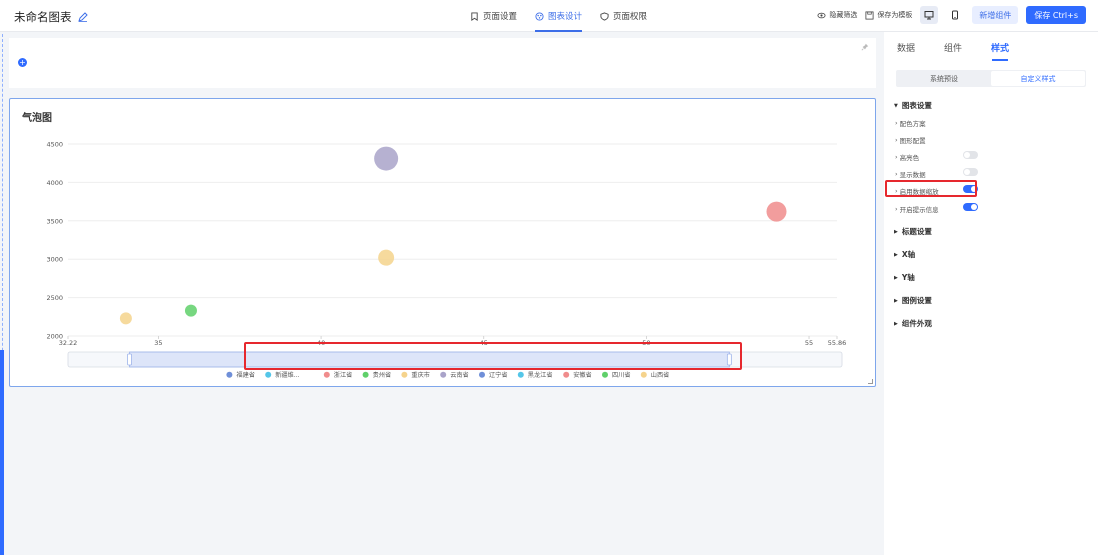  I want to click on zoom-window, so click(429, 359).